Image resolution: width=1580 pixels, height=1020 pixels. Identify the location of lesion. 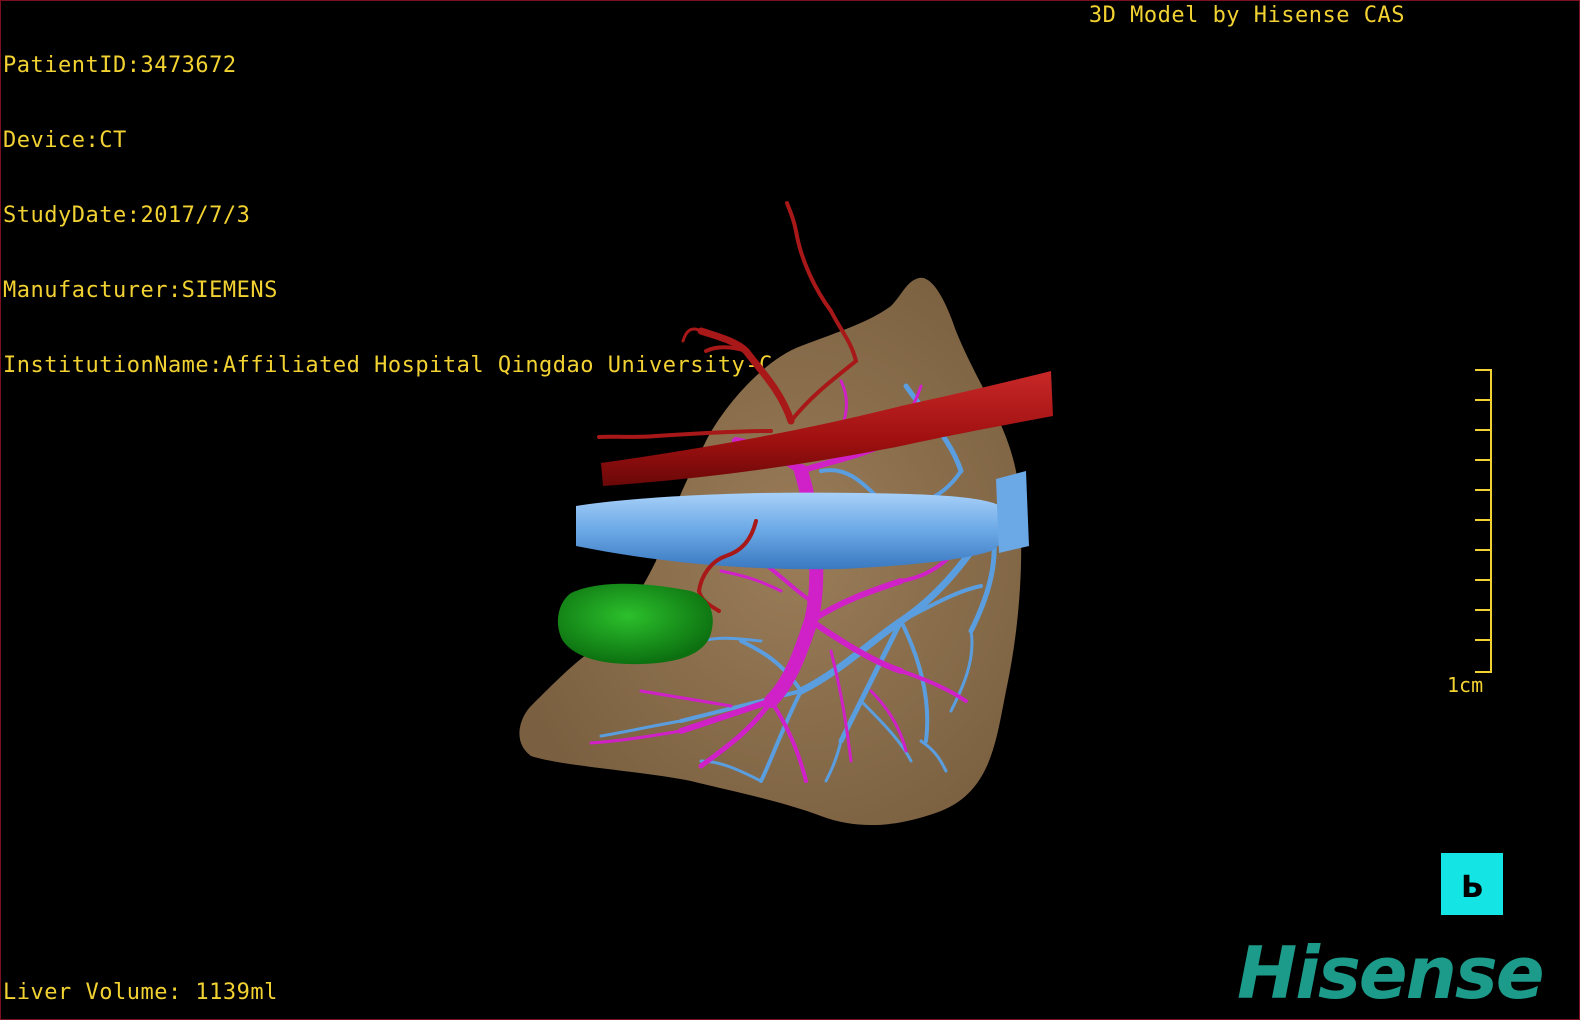
(635, 624).